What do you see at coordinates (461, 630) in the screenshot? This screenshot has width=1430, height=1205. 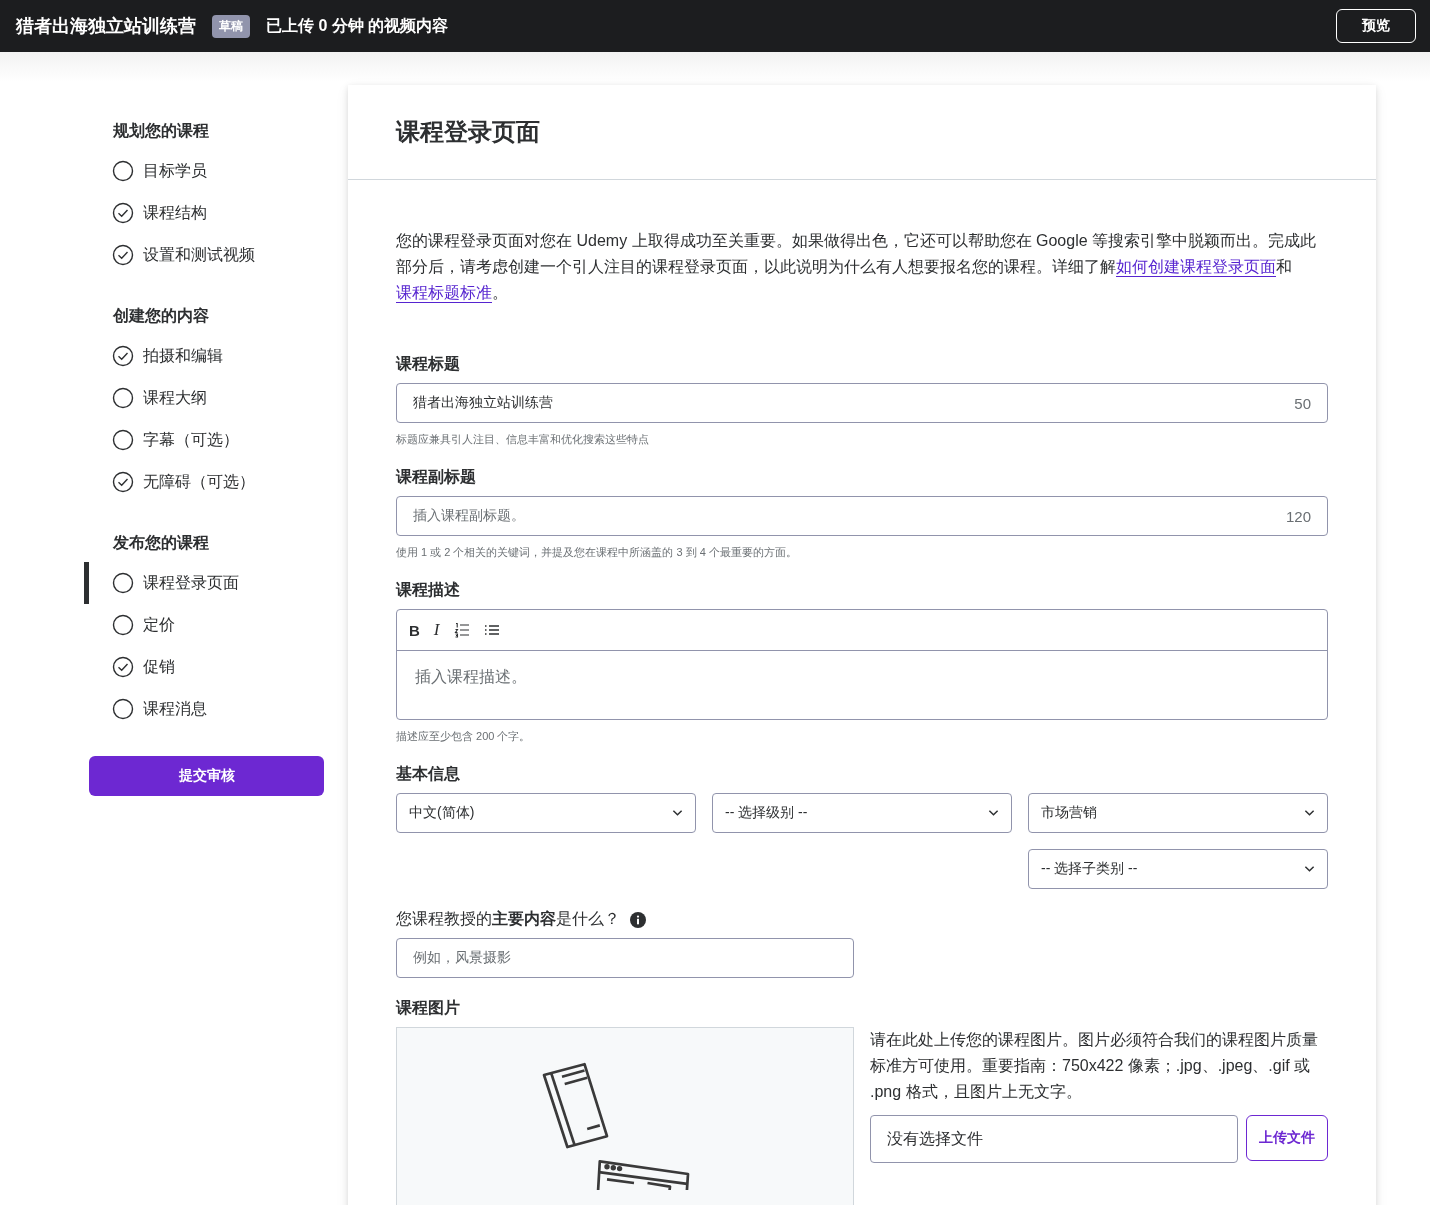 I see `numbered-list-icon` at bounding box center [461, 630].